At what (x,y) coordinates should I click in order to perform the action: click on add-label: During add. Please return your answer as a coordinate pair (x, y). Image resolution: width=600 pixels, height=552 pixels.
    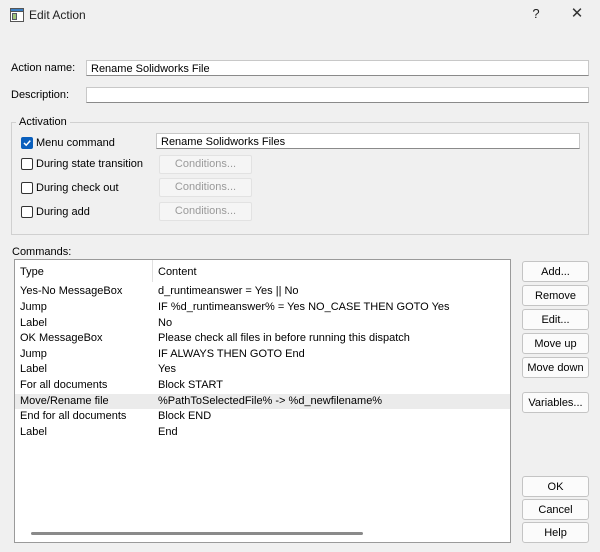
    Looking at the image, I should click on (63, 212).